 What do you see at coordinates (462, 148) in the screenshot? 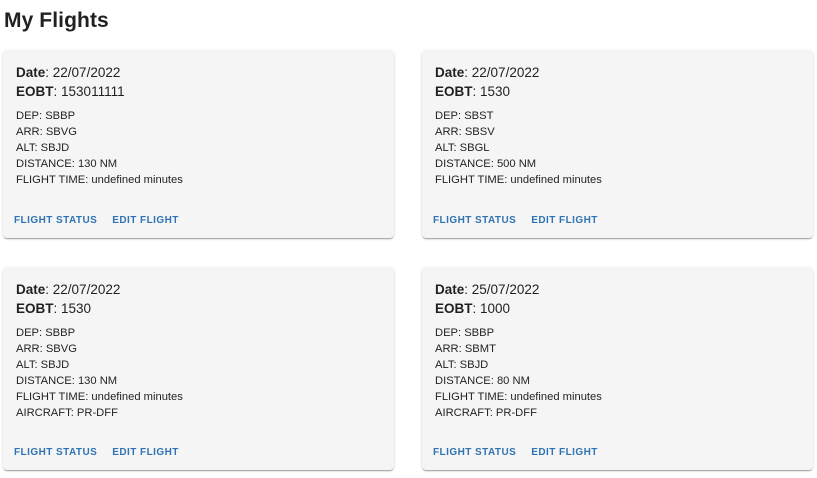
I see `flight-alt: ALT: SBGL` at bounding box center [462, 148].